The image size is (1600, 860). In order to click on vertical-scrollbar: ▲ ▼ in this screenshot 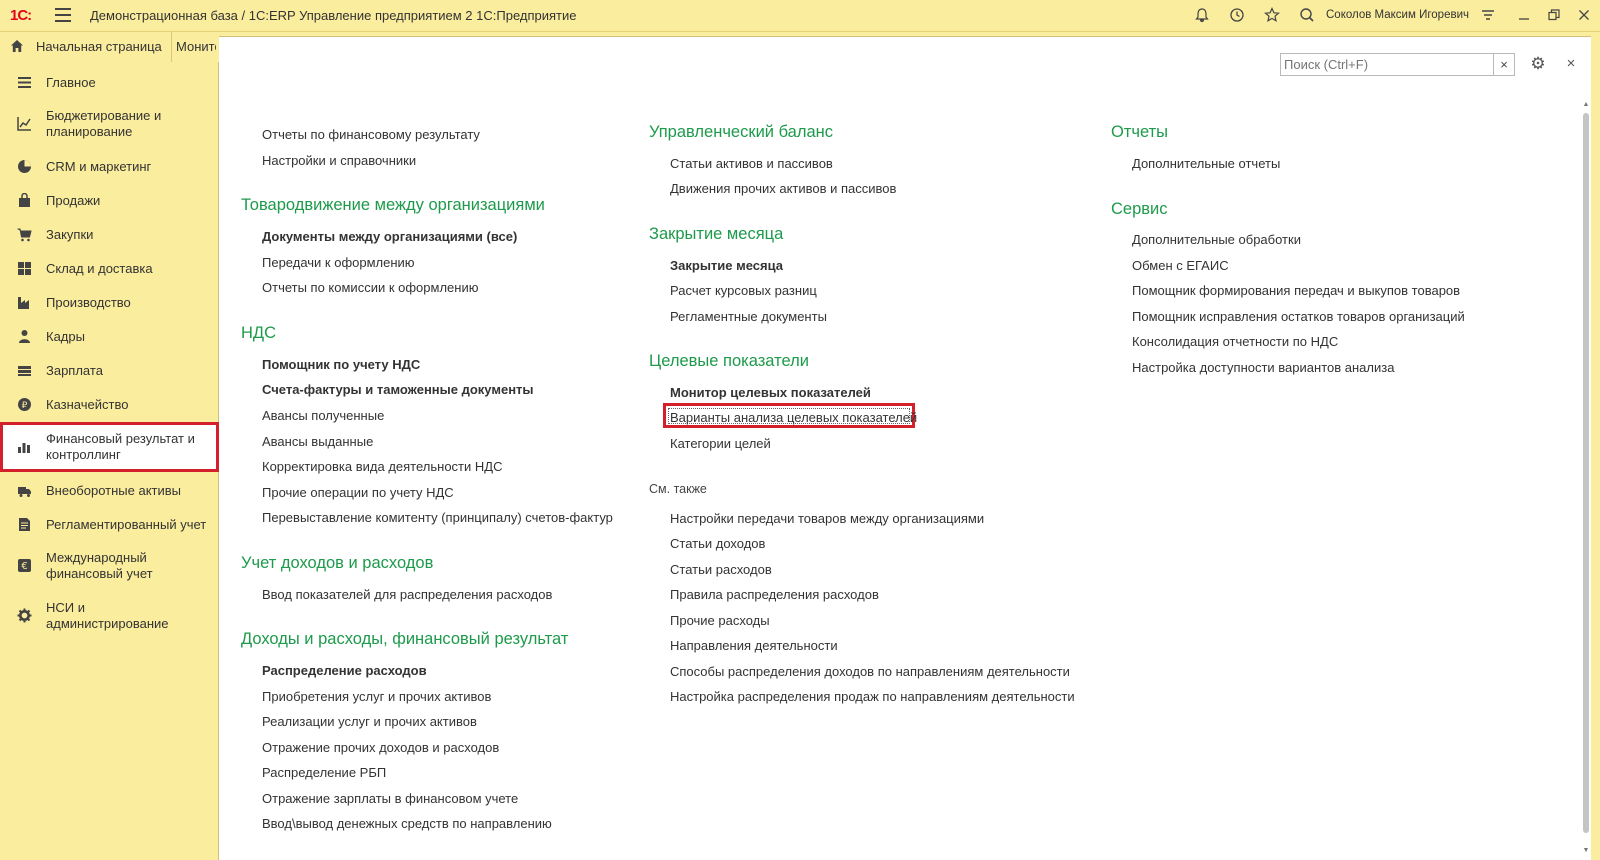, I will do `click(1586, 479)`.